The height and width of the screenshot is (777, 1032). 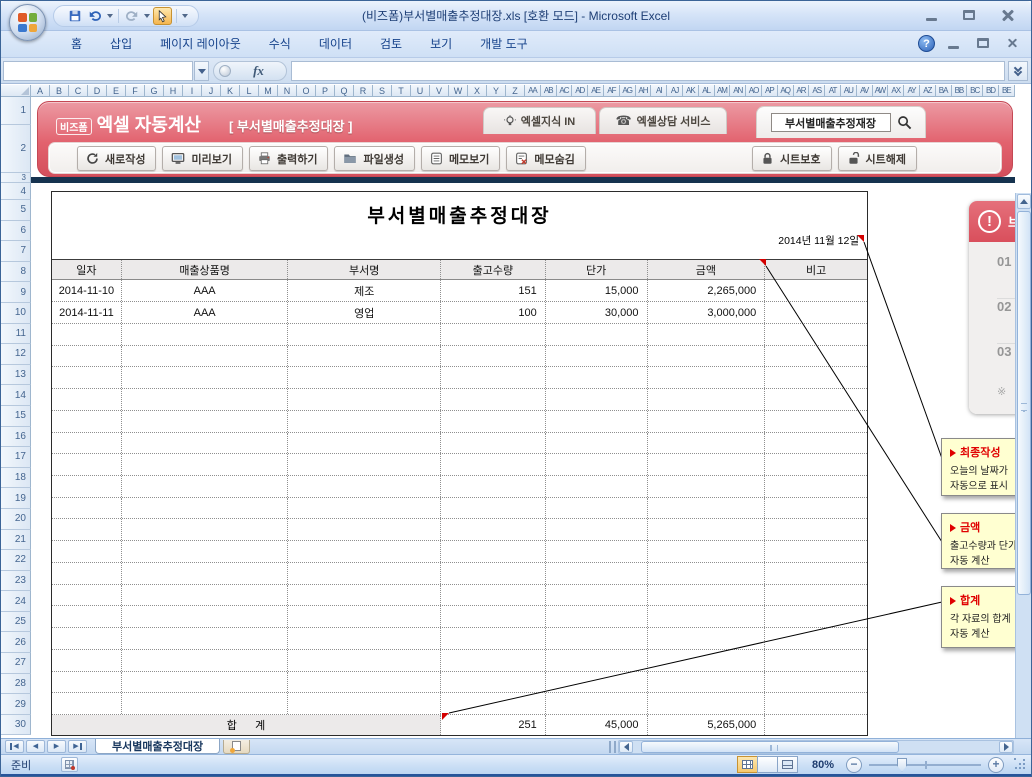 I want to click on column-header: T, so click(x=401, y=91).